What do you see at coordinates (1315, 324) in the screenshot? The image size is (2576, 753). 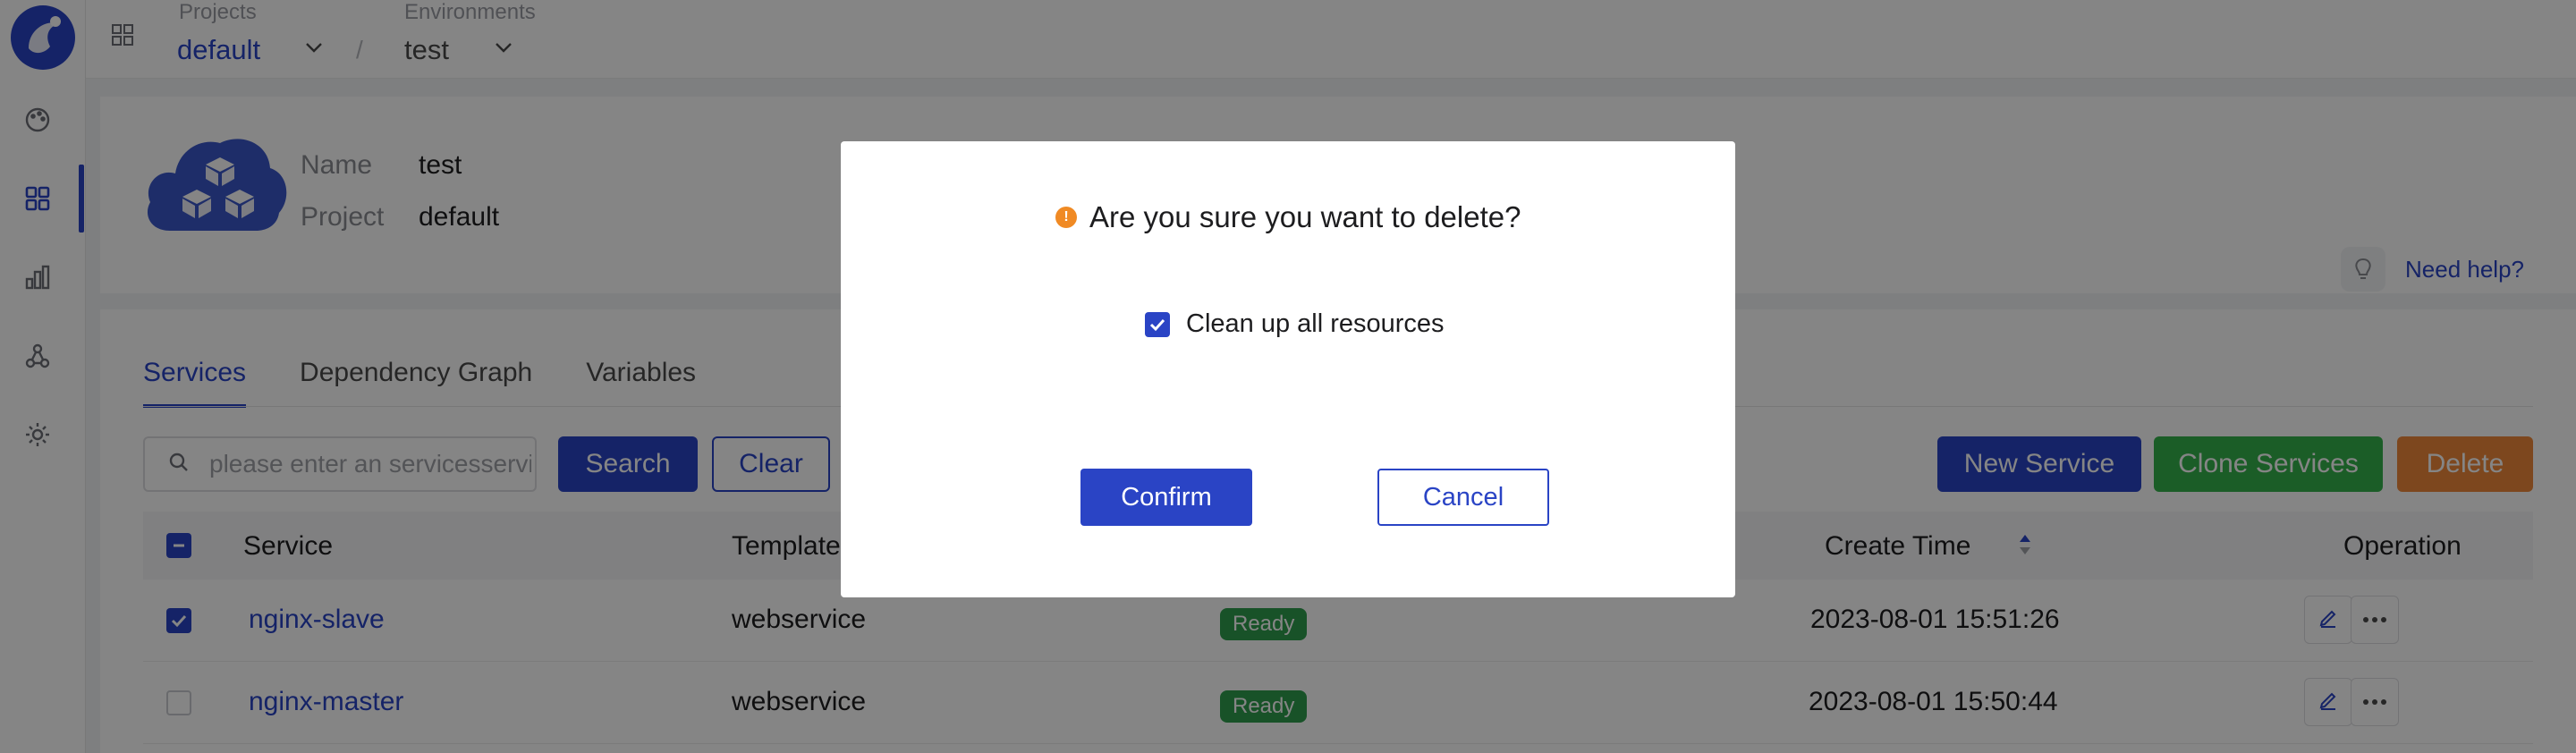 I see `cleanup-resources-label: Clean up all resources` at bounding box center [1315, 324].